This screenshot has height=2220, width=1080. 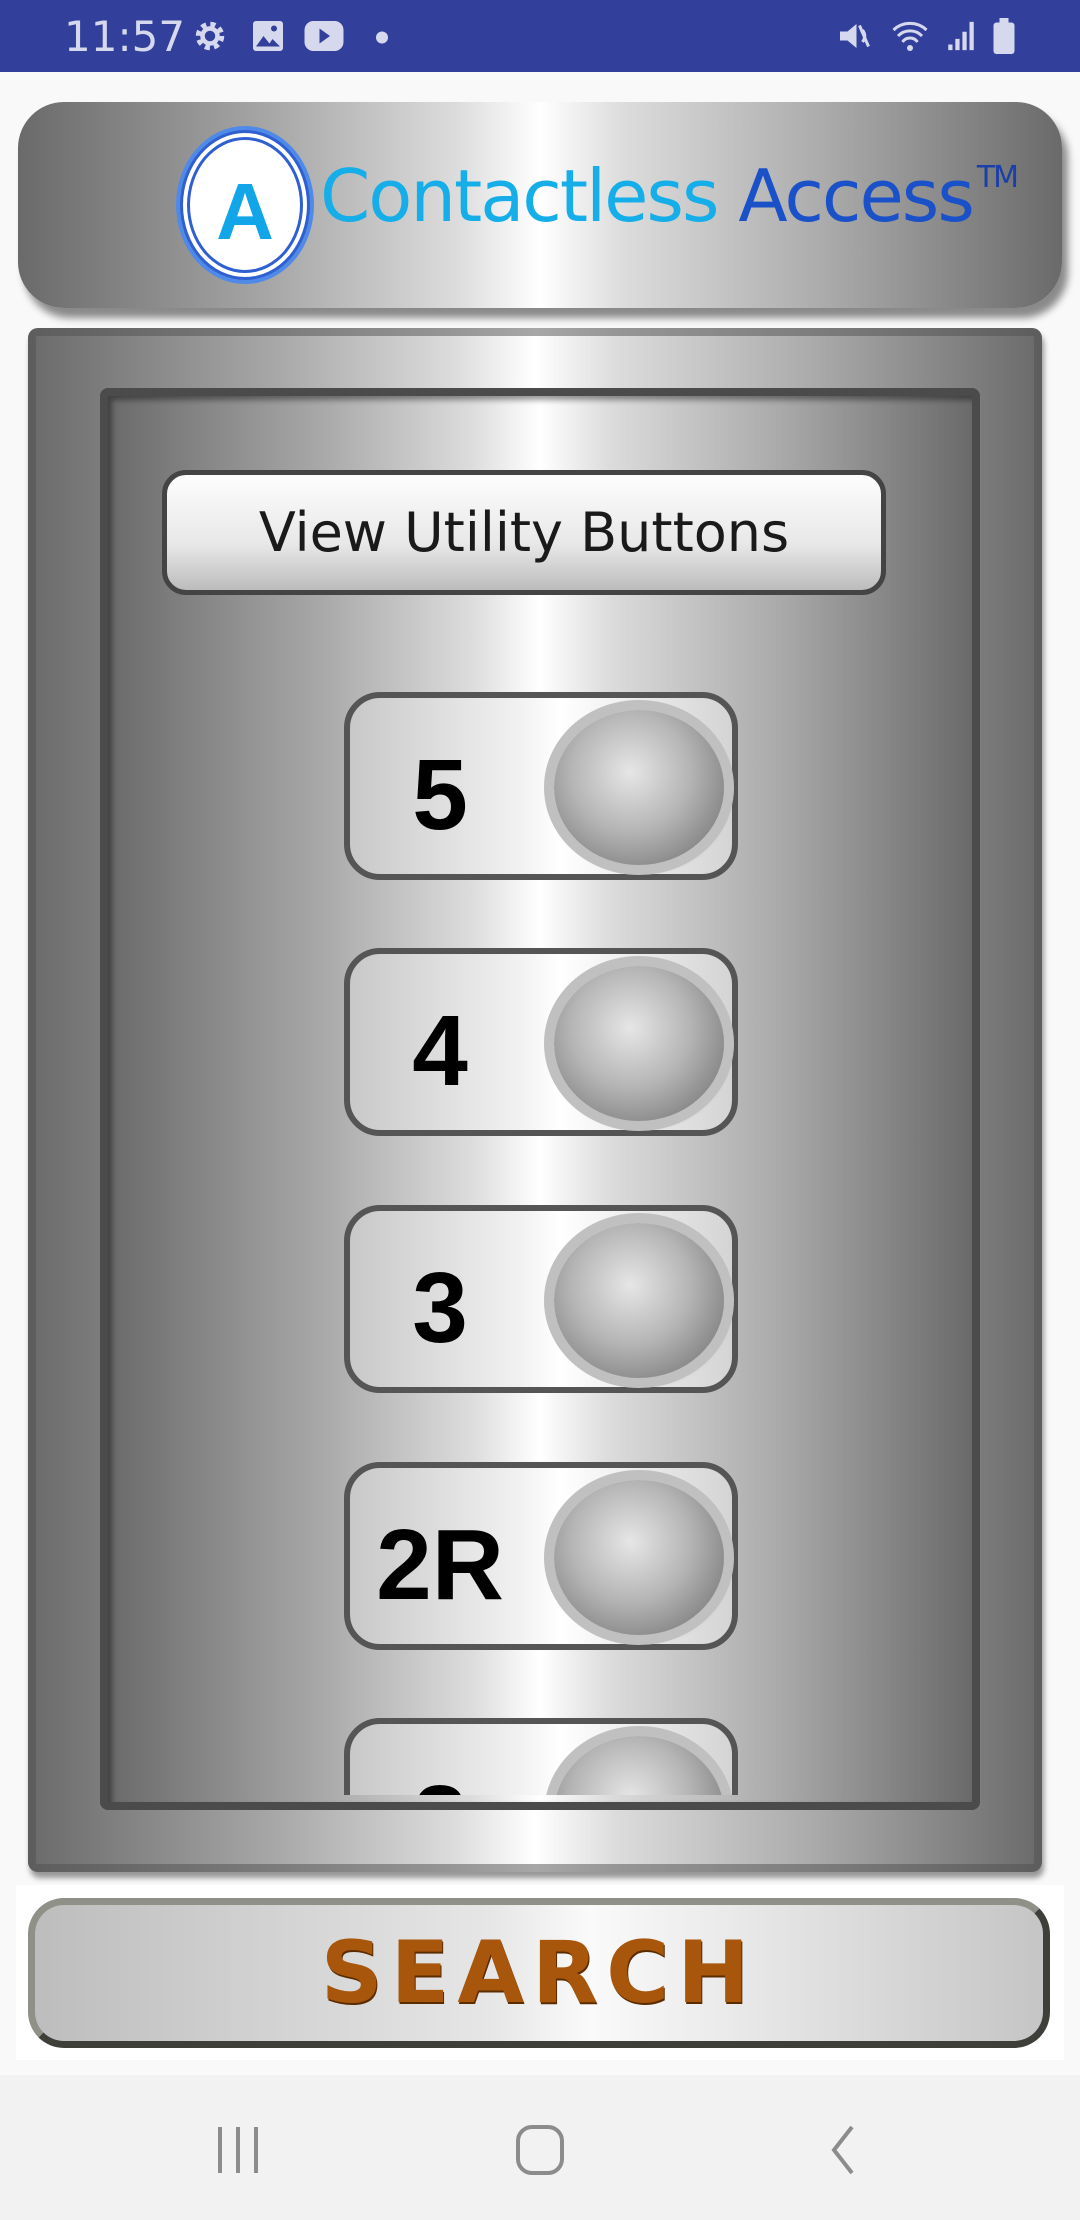 I want to click on brand-name: Contactless Access TM, so click(x=669, y=196).